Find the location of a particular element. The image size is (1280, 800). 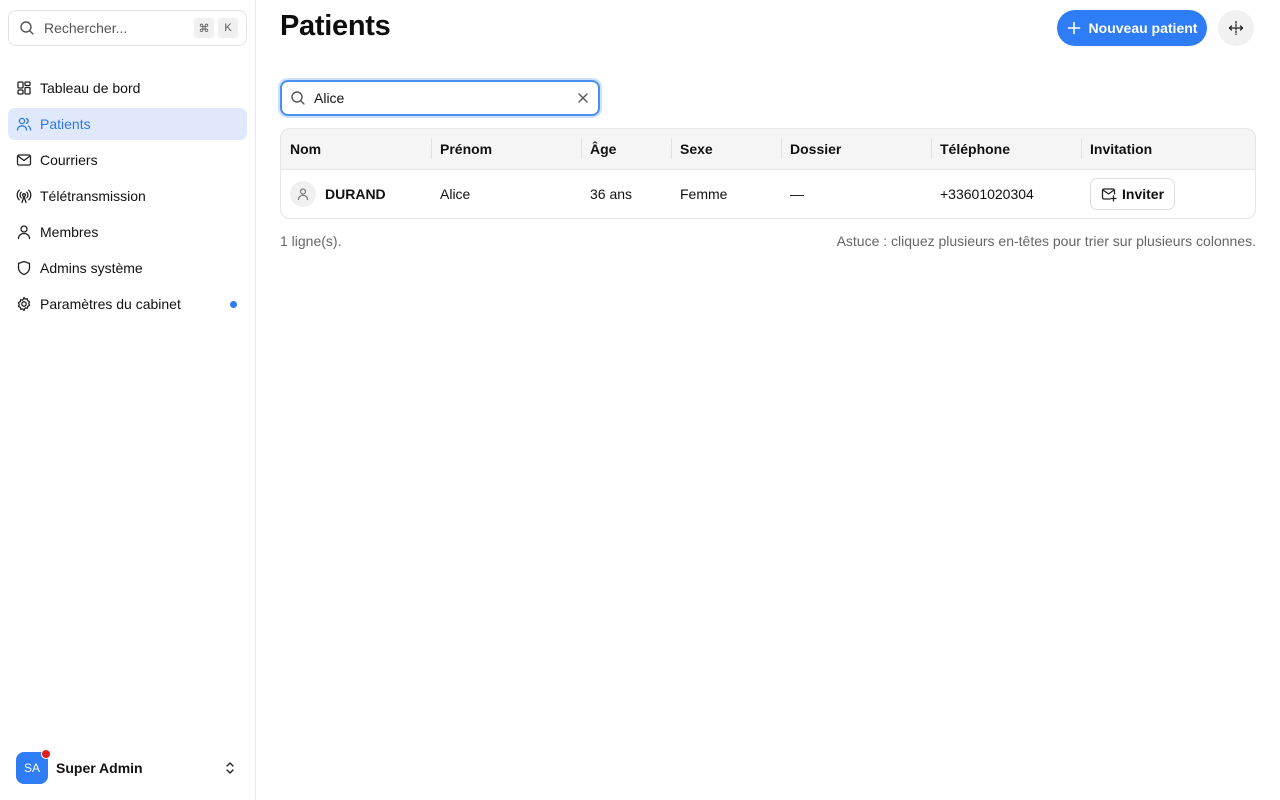

patient-last-name: DURAND is located at coordinates (355, 194).